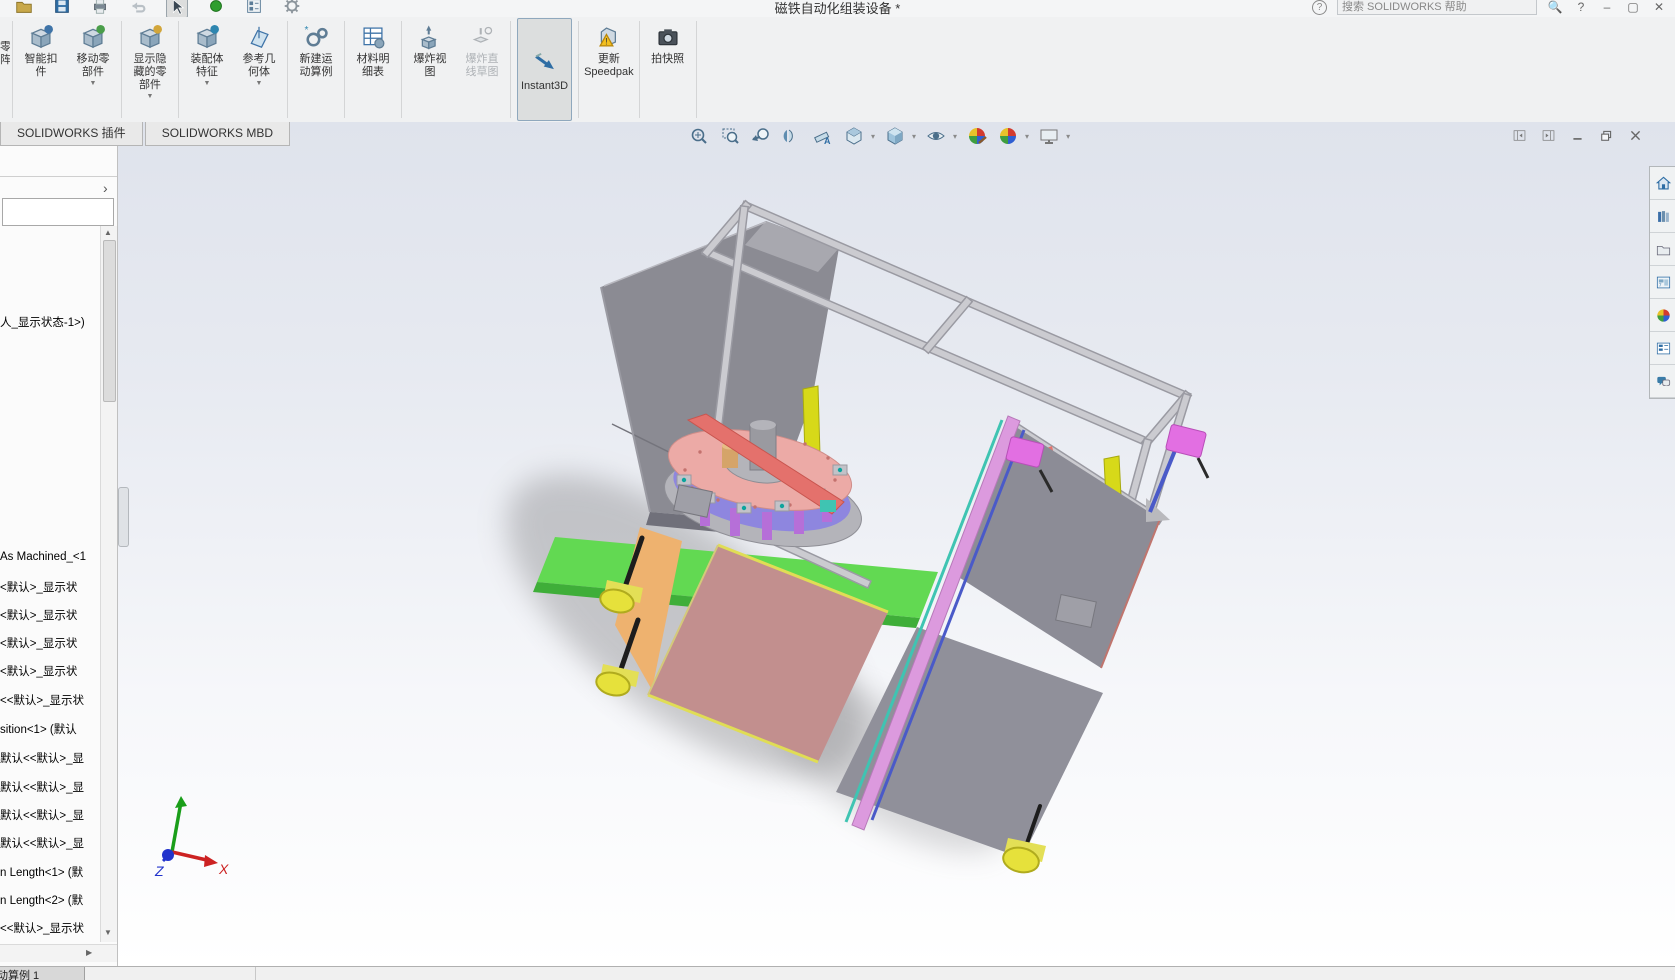 The width and height of the screenshot is (1675, 980). What do you see at coordinates (1607, 7) in the screenshot?
I see `app-minimize-button: –` at bounding box center [1607, 7].